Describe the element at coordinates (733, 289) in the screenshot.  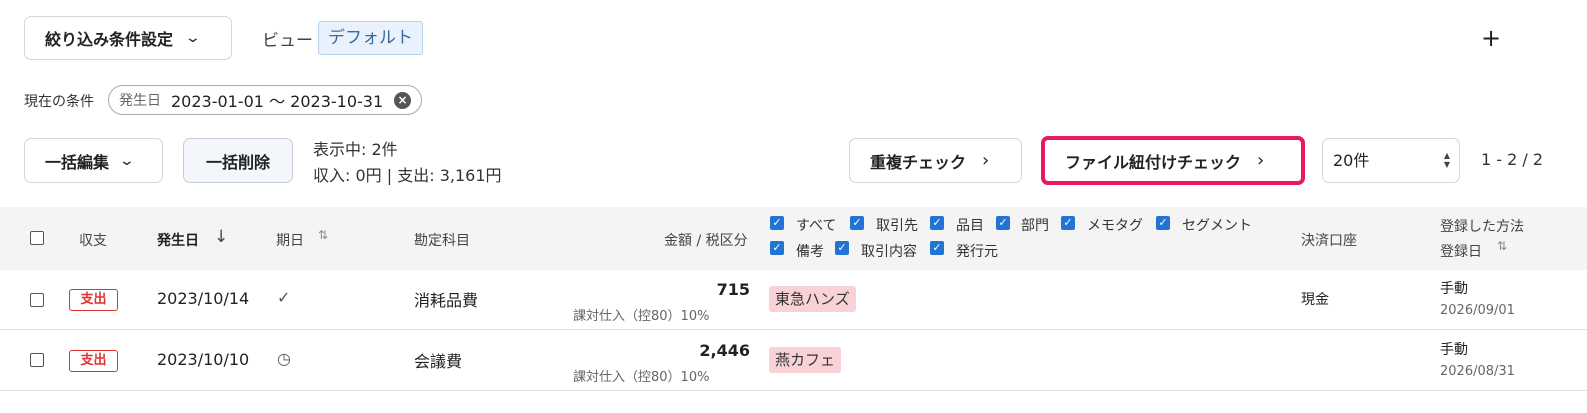
I see `row-amount: 715` at that location.